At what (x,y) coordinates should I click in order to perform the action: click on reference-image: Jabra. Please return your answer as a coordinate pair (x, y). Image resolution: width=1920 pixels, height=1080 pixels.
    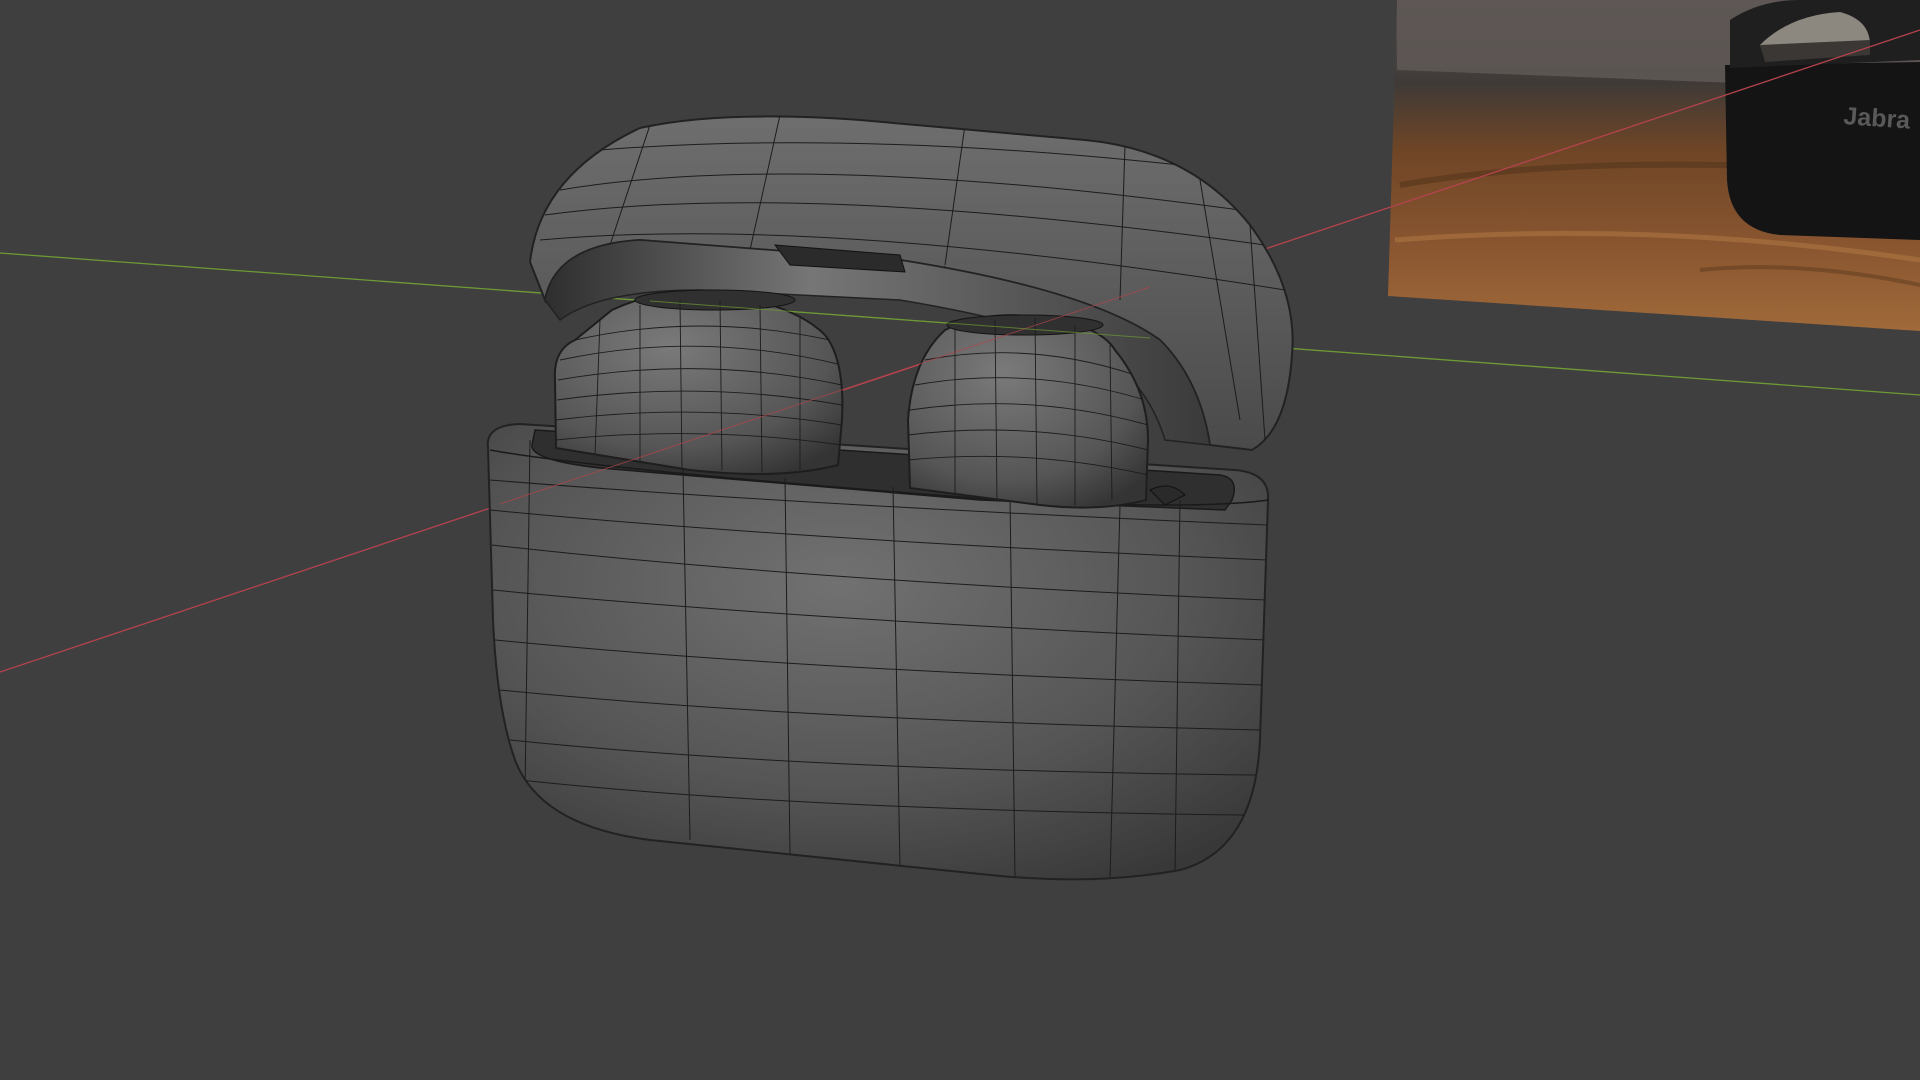
    Looking at the image, I should click on (1654, 165).